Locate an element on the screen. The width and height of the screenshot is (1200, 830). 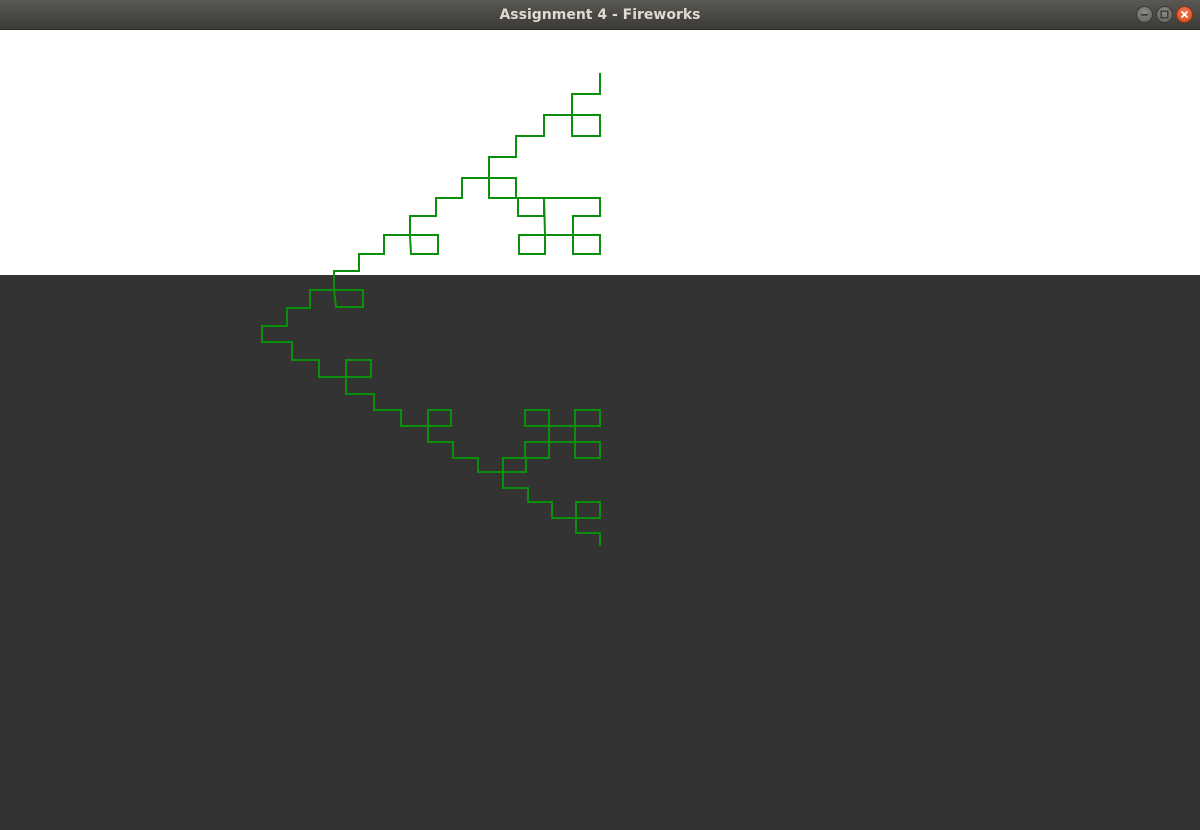
maximize-button is located at coordinates (1164, 14).